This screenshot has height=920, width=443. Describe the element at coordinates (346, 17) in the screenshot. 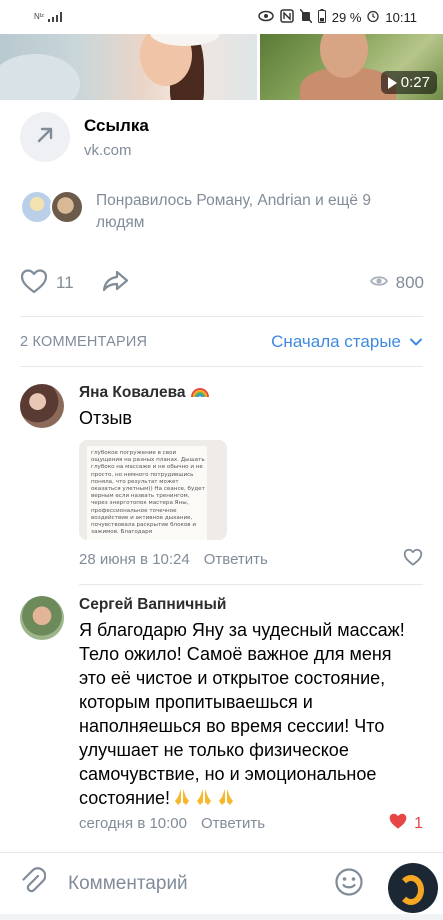

I see `battery-percent: 29 %` at that location.